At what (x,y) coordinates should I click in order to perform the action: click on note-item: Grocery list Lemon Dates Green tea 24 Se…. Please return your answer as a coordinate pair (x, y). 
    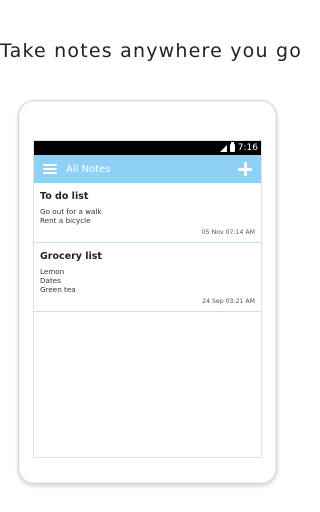
    Looking at the image, I should click on (147, 277).